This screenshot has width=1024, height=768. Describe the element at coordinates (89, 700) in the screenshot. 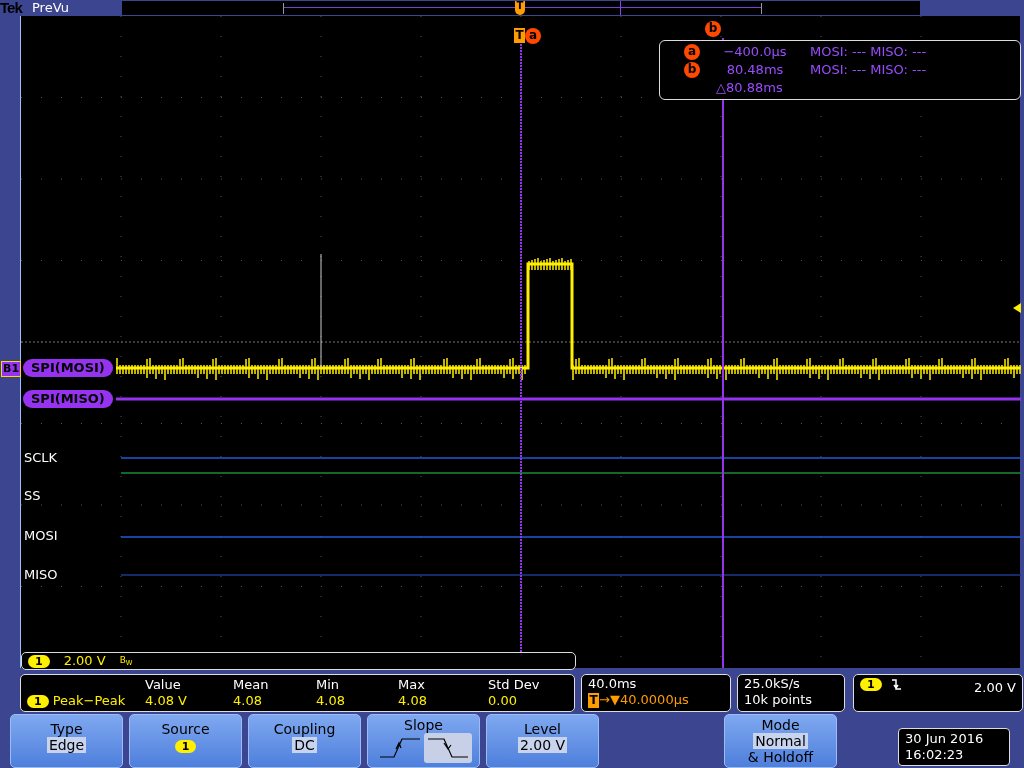

I see `measurement-name: Peak−Peak` at that location.